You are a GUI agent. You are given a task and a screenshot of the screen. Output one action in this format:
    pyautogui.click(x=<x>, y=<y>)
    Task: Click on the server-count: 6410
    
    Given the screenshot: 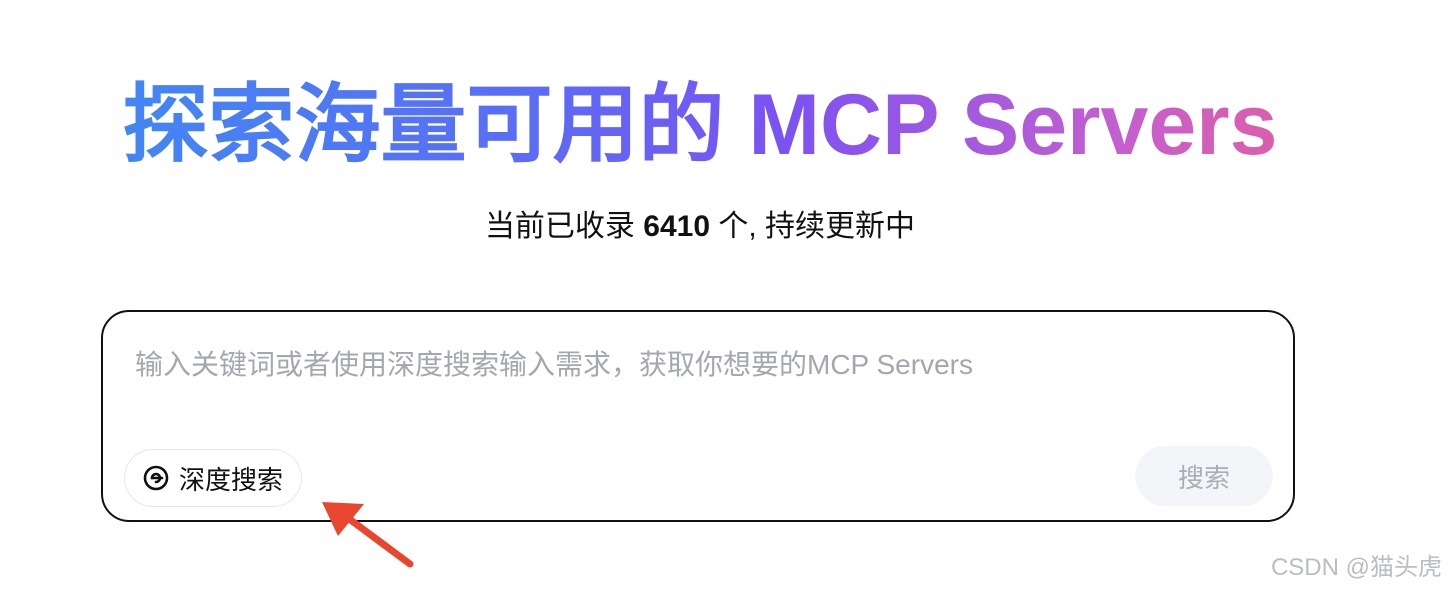 What is the action you would take?
    pyautogui.click(x=677, y=226)
    